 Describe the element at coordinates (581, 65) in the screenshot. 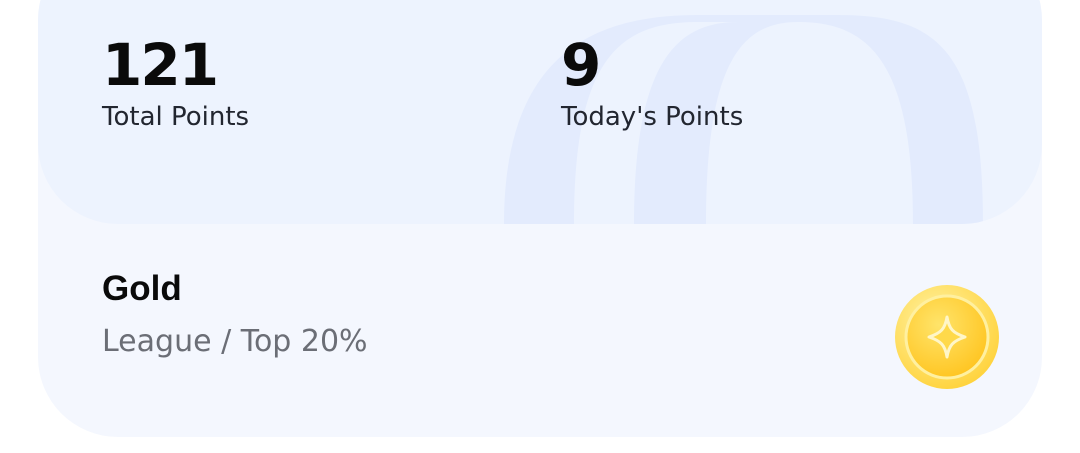

I see `todays-points-value: 9` at that location.